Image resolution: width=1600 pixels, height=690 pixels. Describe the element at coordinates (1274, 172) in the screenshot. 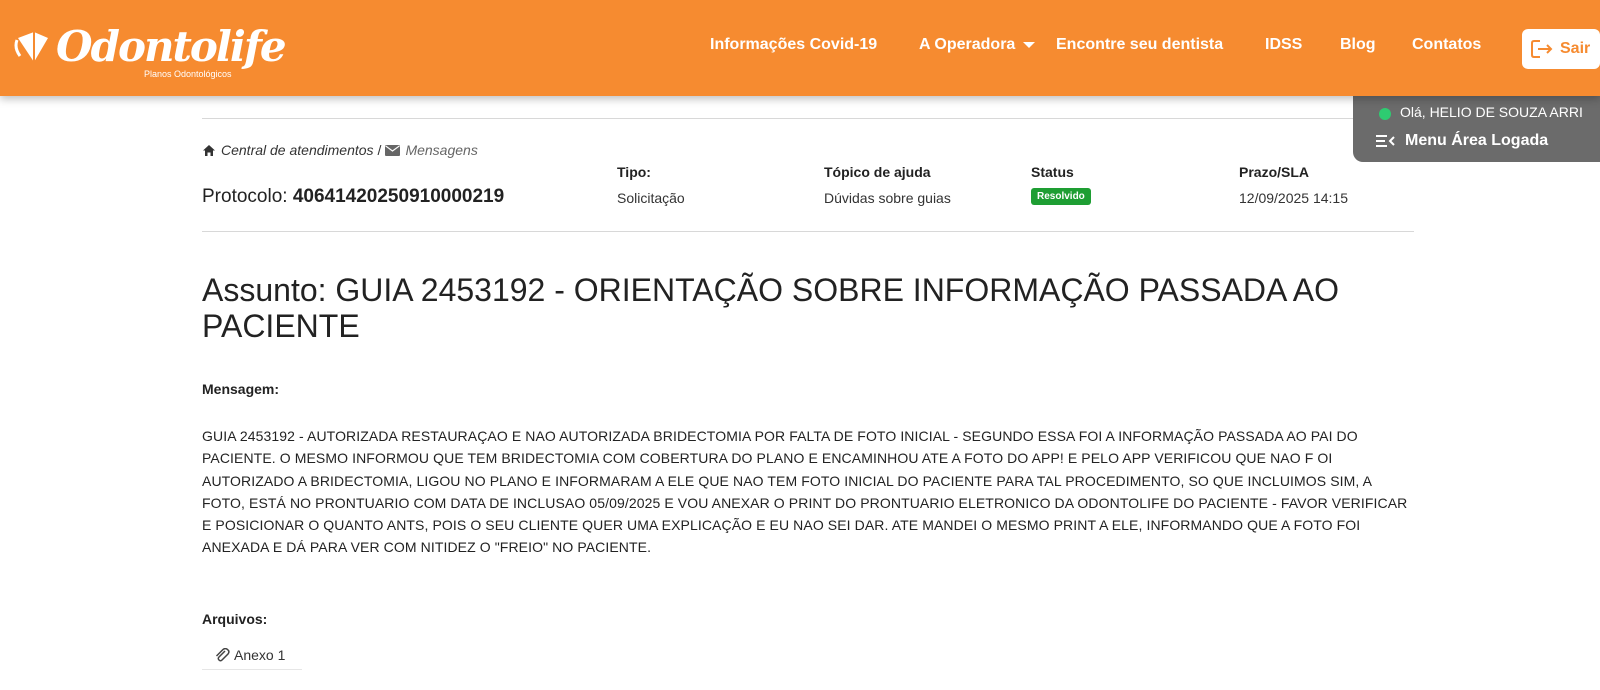

I see `prazo-label: Prazo/SLA` at that location.